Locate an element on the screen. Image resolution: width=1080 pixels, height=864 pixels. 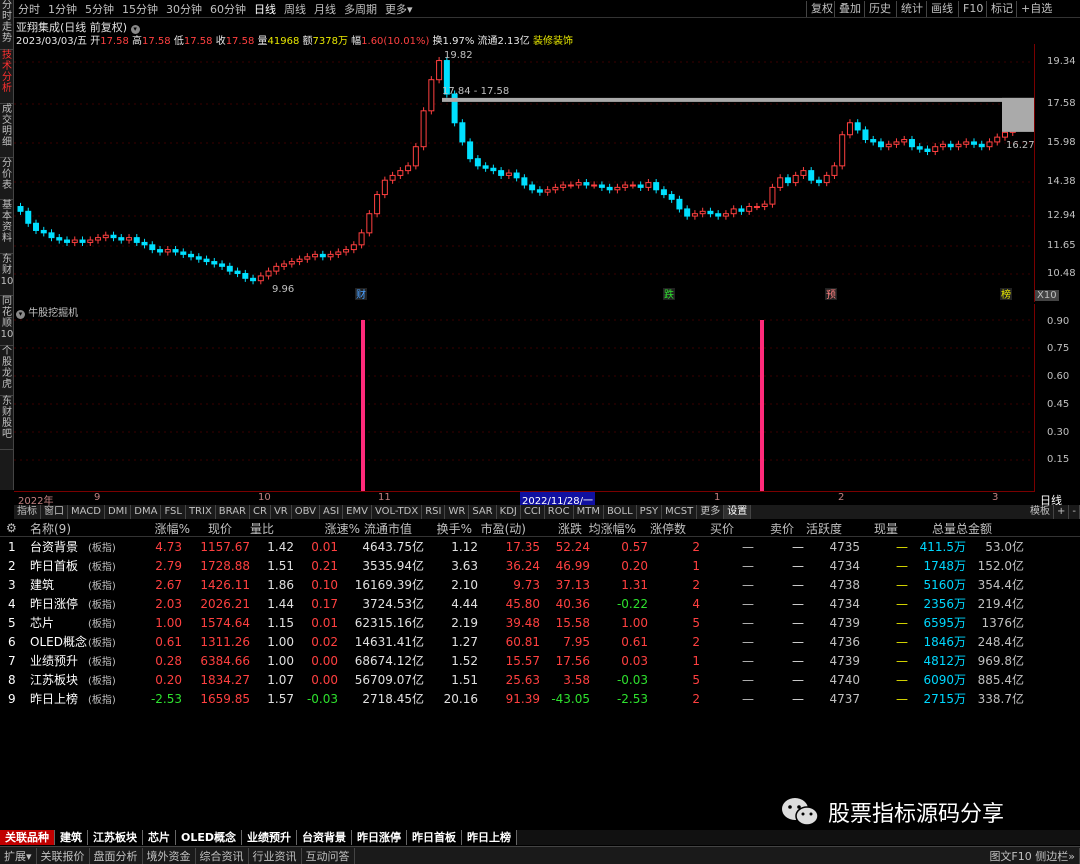
indicator-tab-8: CR is located at coordinates (260, 512).